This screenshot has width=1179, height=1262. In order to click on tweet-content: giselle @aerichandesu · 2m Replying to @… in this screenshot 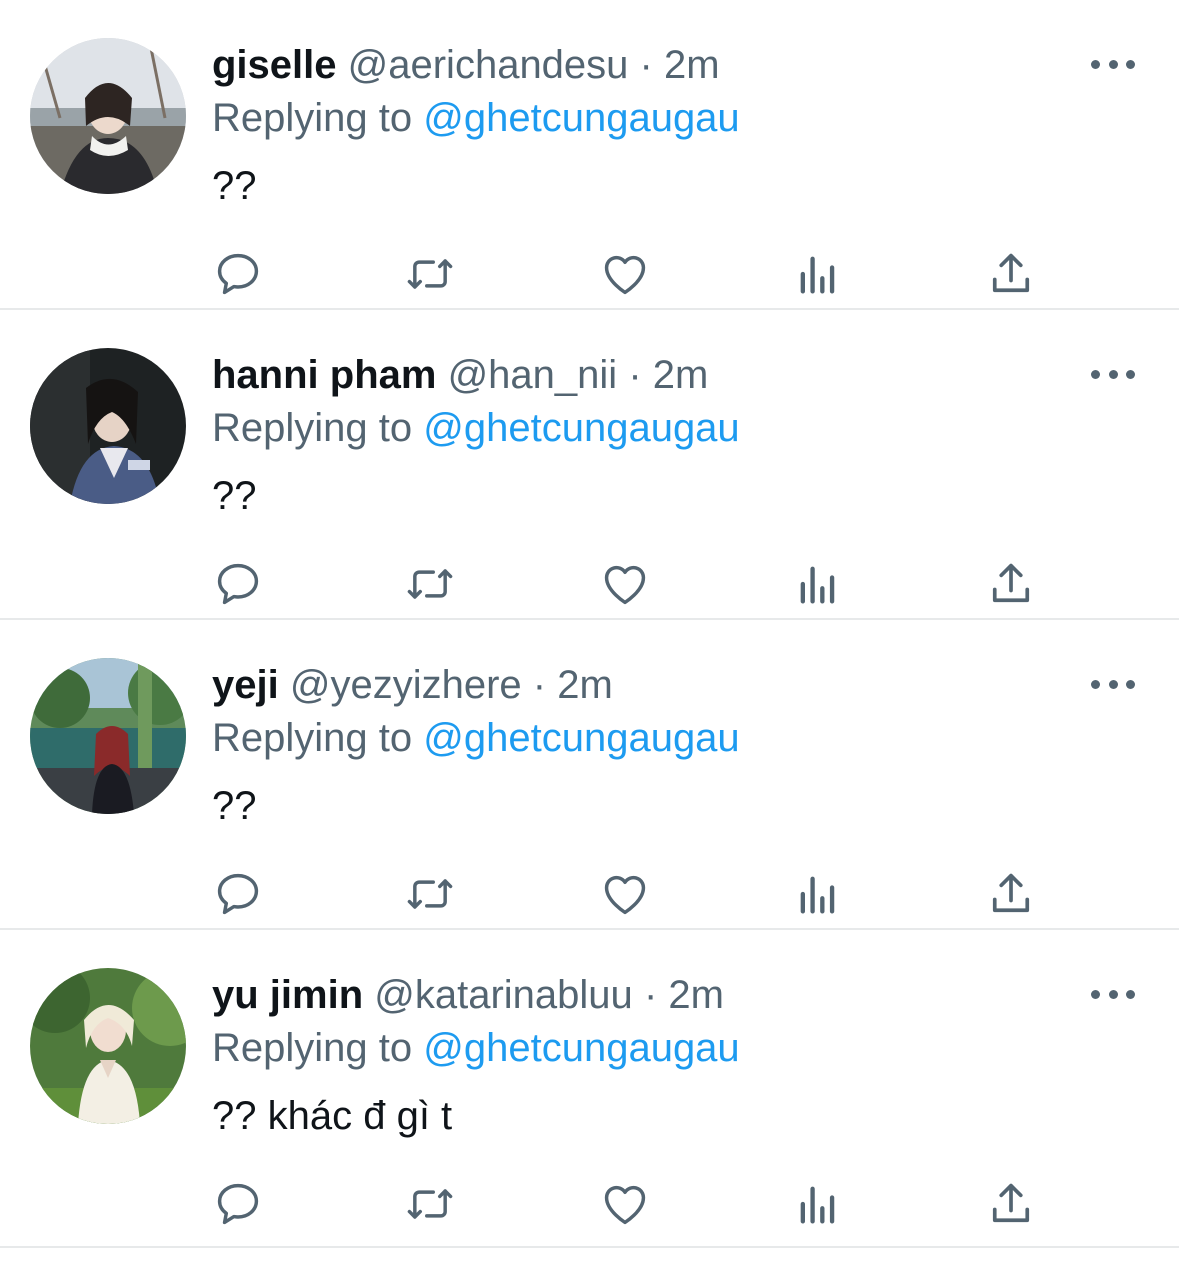, I will do `click(680, 126)`.